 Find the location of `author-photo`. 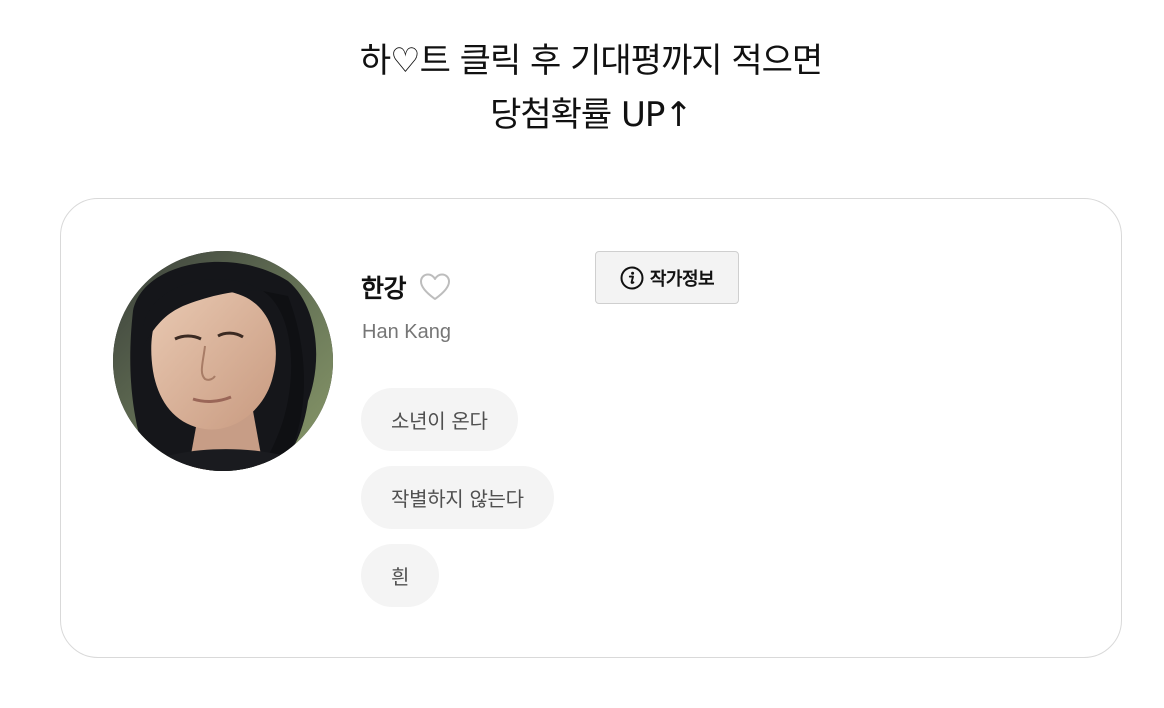

author-photo is located at coordinates (223, 361).